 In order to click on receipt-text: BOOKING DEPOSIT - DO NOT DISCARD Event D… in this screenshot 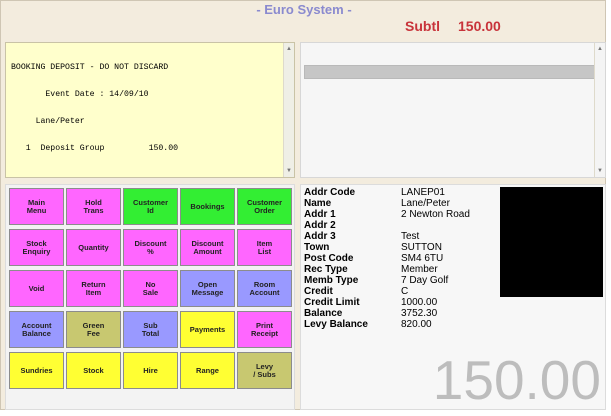, I will do `click(146, 108)`.